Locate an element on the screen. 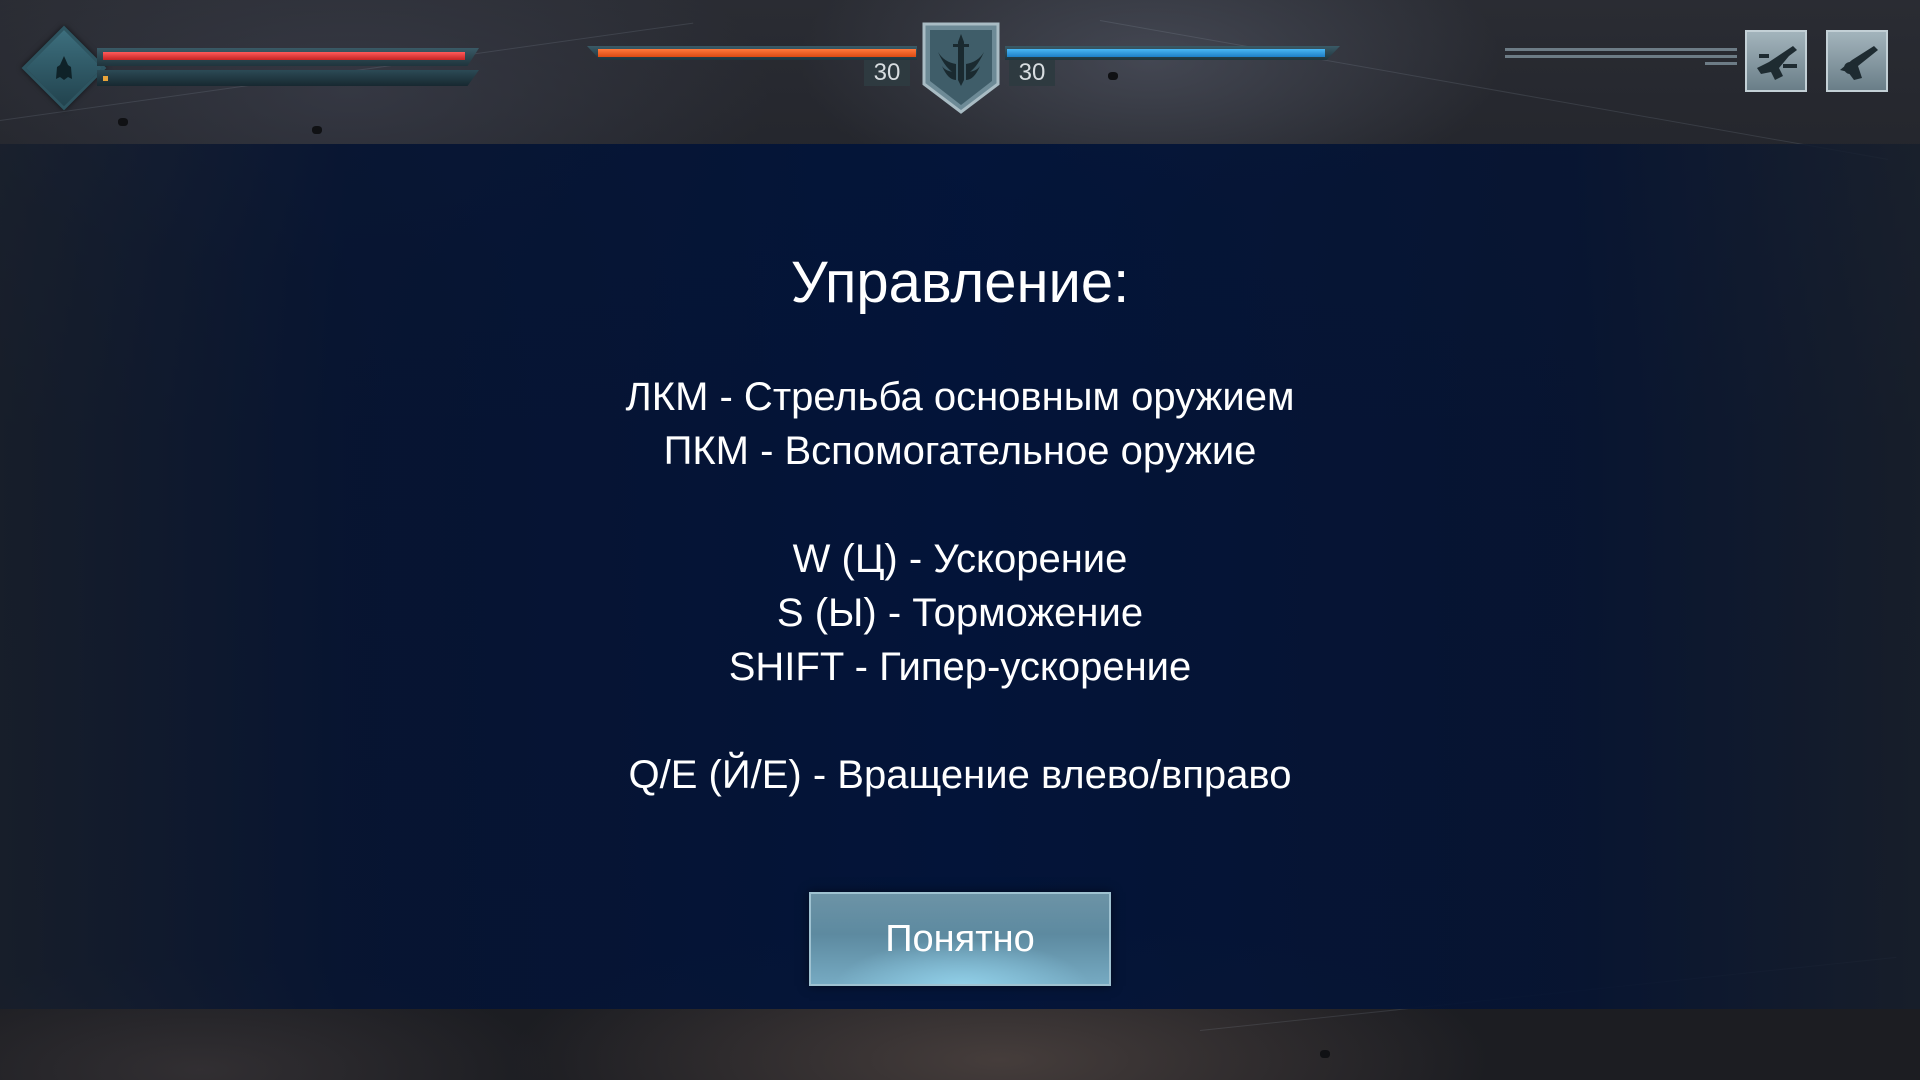 Image resolution: width=1920 pixels, height=1080 pixels. dialog-title: Управление: is located at coordinates (960, 282).